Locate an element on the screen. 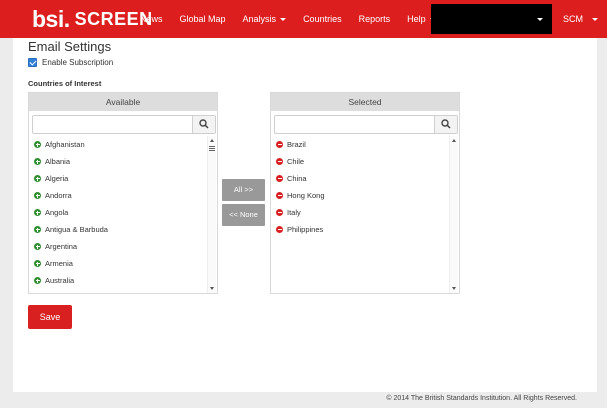  nav-item-label: Reports is located at coordinates (374, 19).